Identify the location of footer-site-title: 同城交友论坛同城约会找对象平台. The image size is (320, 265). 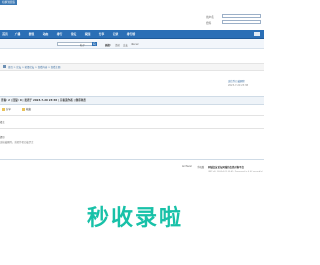
(226, 167).